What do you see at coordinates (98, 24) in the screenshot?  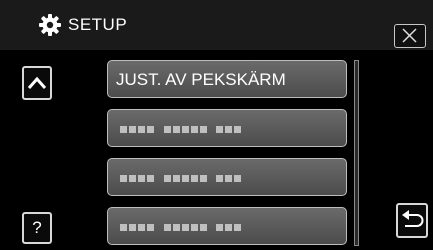 I see `page-title: SETUP` at bounding box center [98, 24].